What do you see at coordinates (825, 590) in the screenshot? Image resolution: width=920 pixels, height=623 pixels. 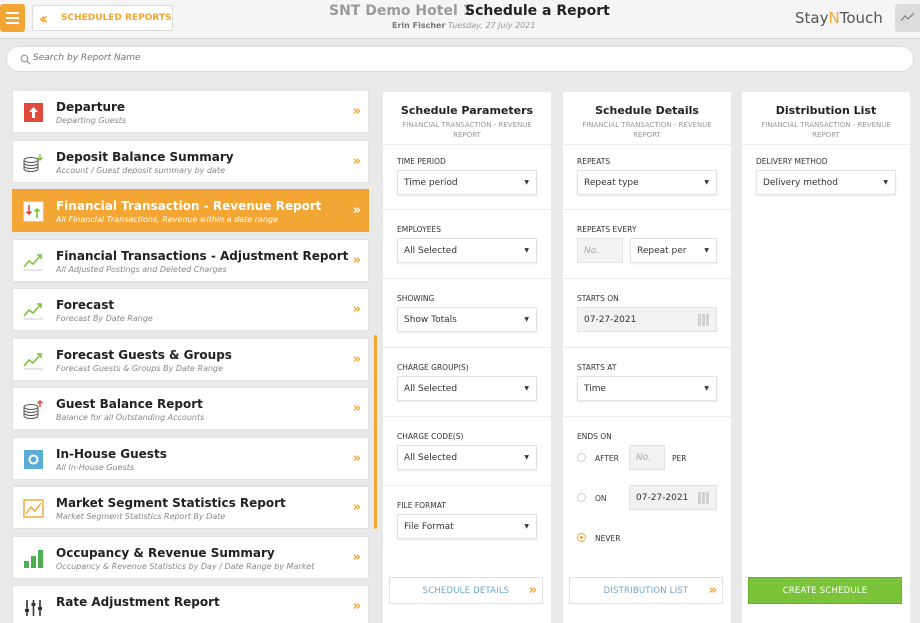 I see `create-schedule-button: CREATE SCHEDULE` at bounding box center [825, 590].